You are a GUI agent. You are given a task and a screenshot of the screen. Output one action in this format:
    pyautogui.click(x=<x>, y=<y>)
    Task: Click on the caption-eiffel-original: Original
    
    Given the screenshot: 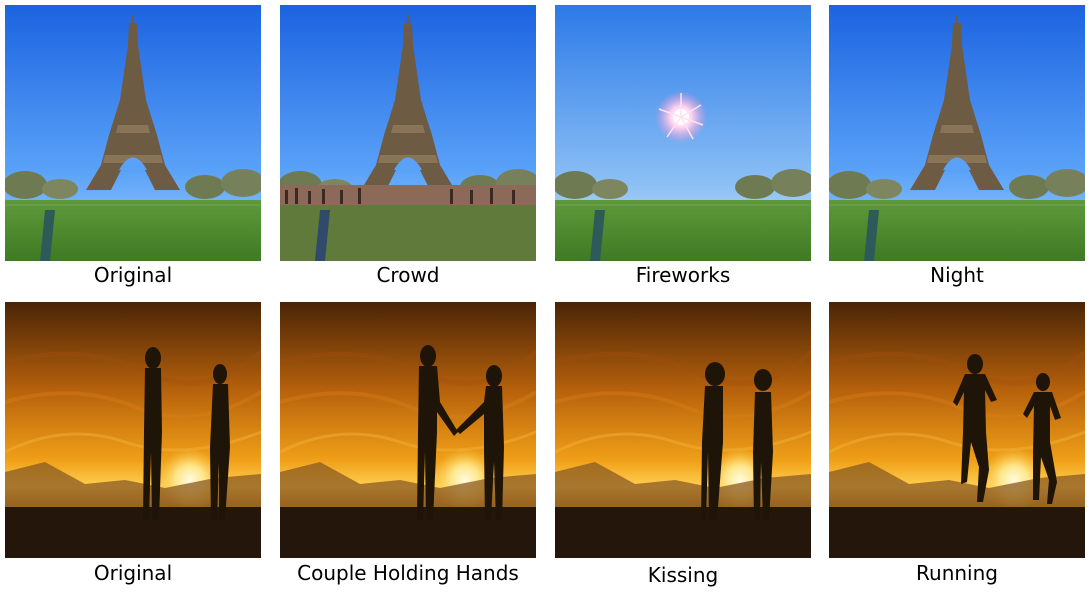 What is the action you would take?
    pyautogui.click(x=133, y=275)
    